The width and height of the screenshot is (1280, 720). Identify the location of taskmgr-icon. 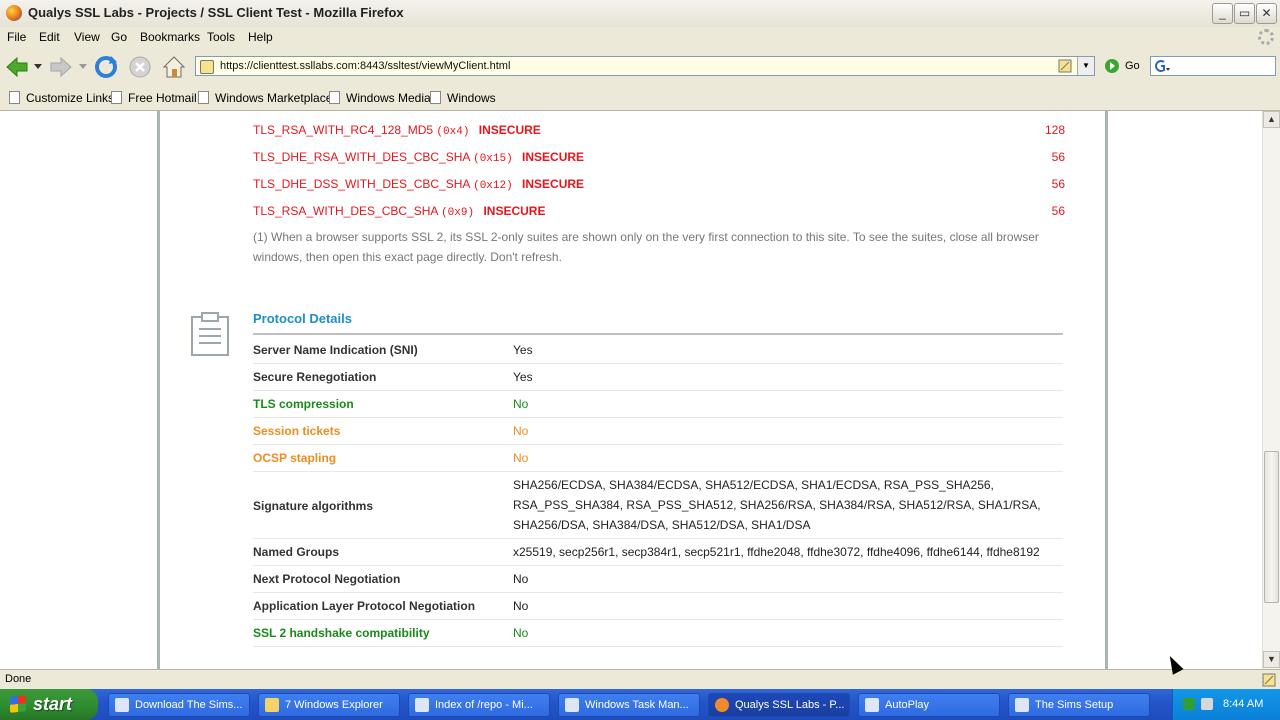
(572, 705).